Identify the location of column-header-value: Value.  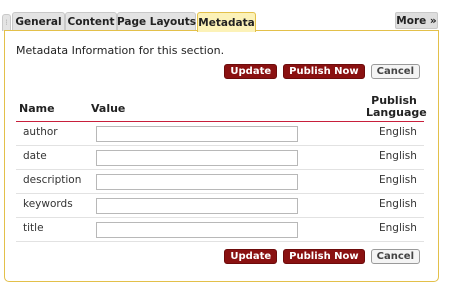
(108, 108).